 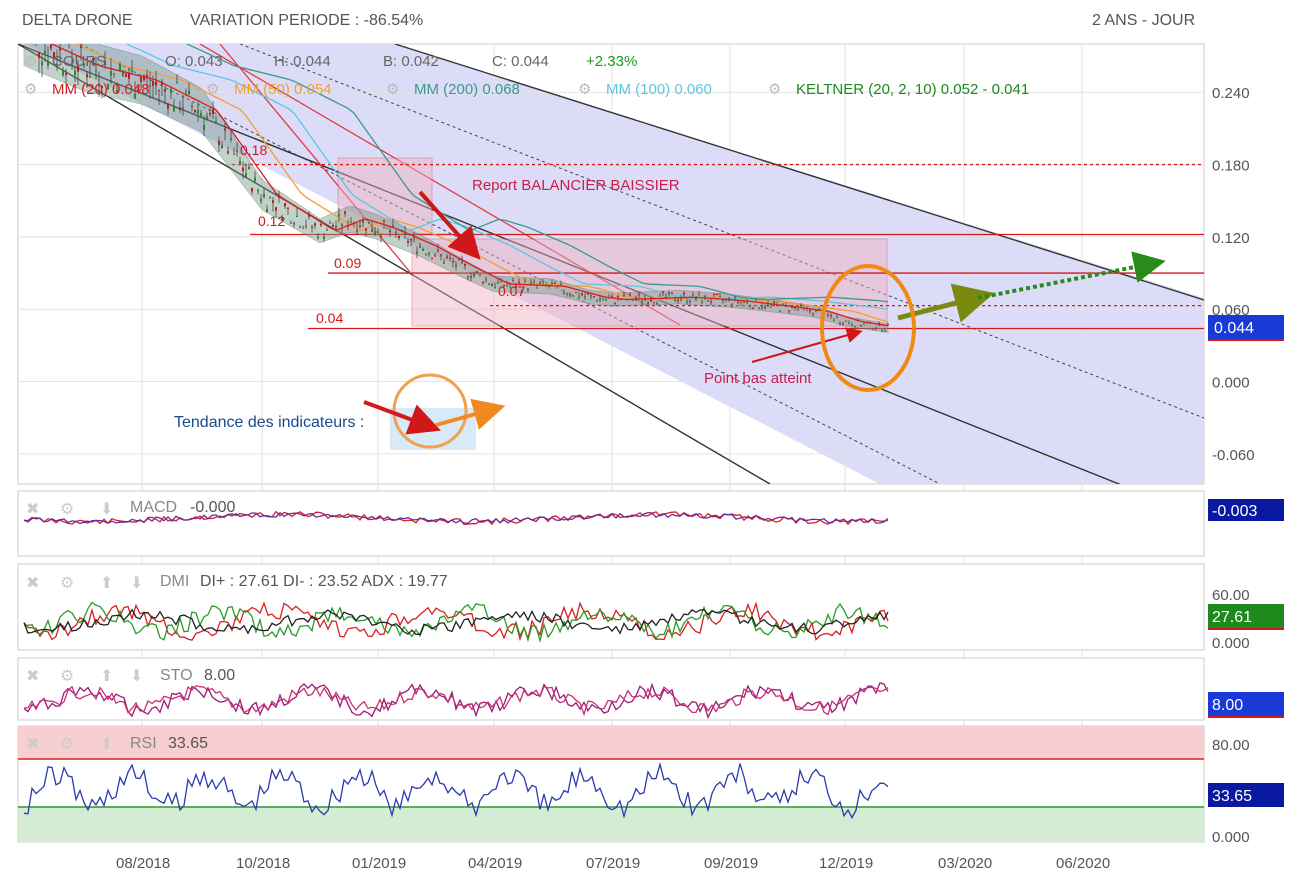 What do you see at coordinates (212, 507) in the screenshot?
I see `macd-value: -0.000` at bounding box center [212, 507].